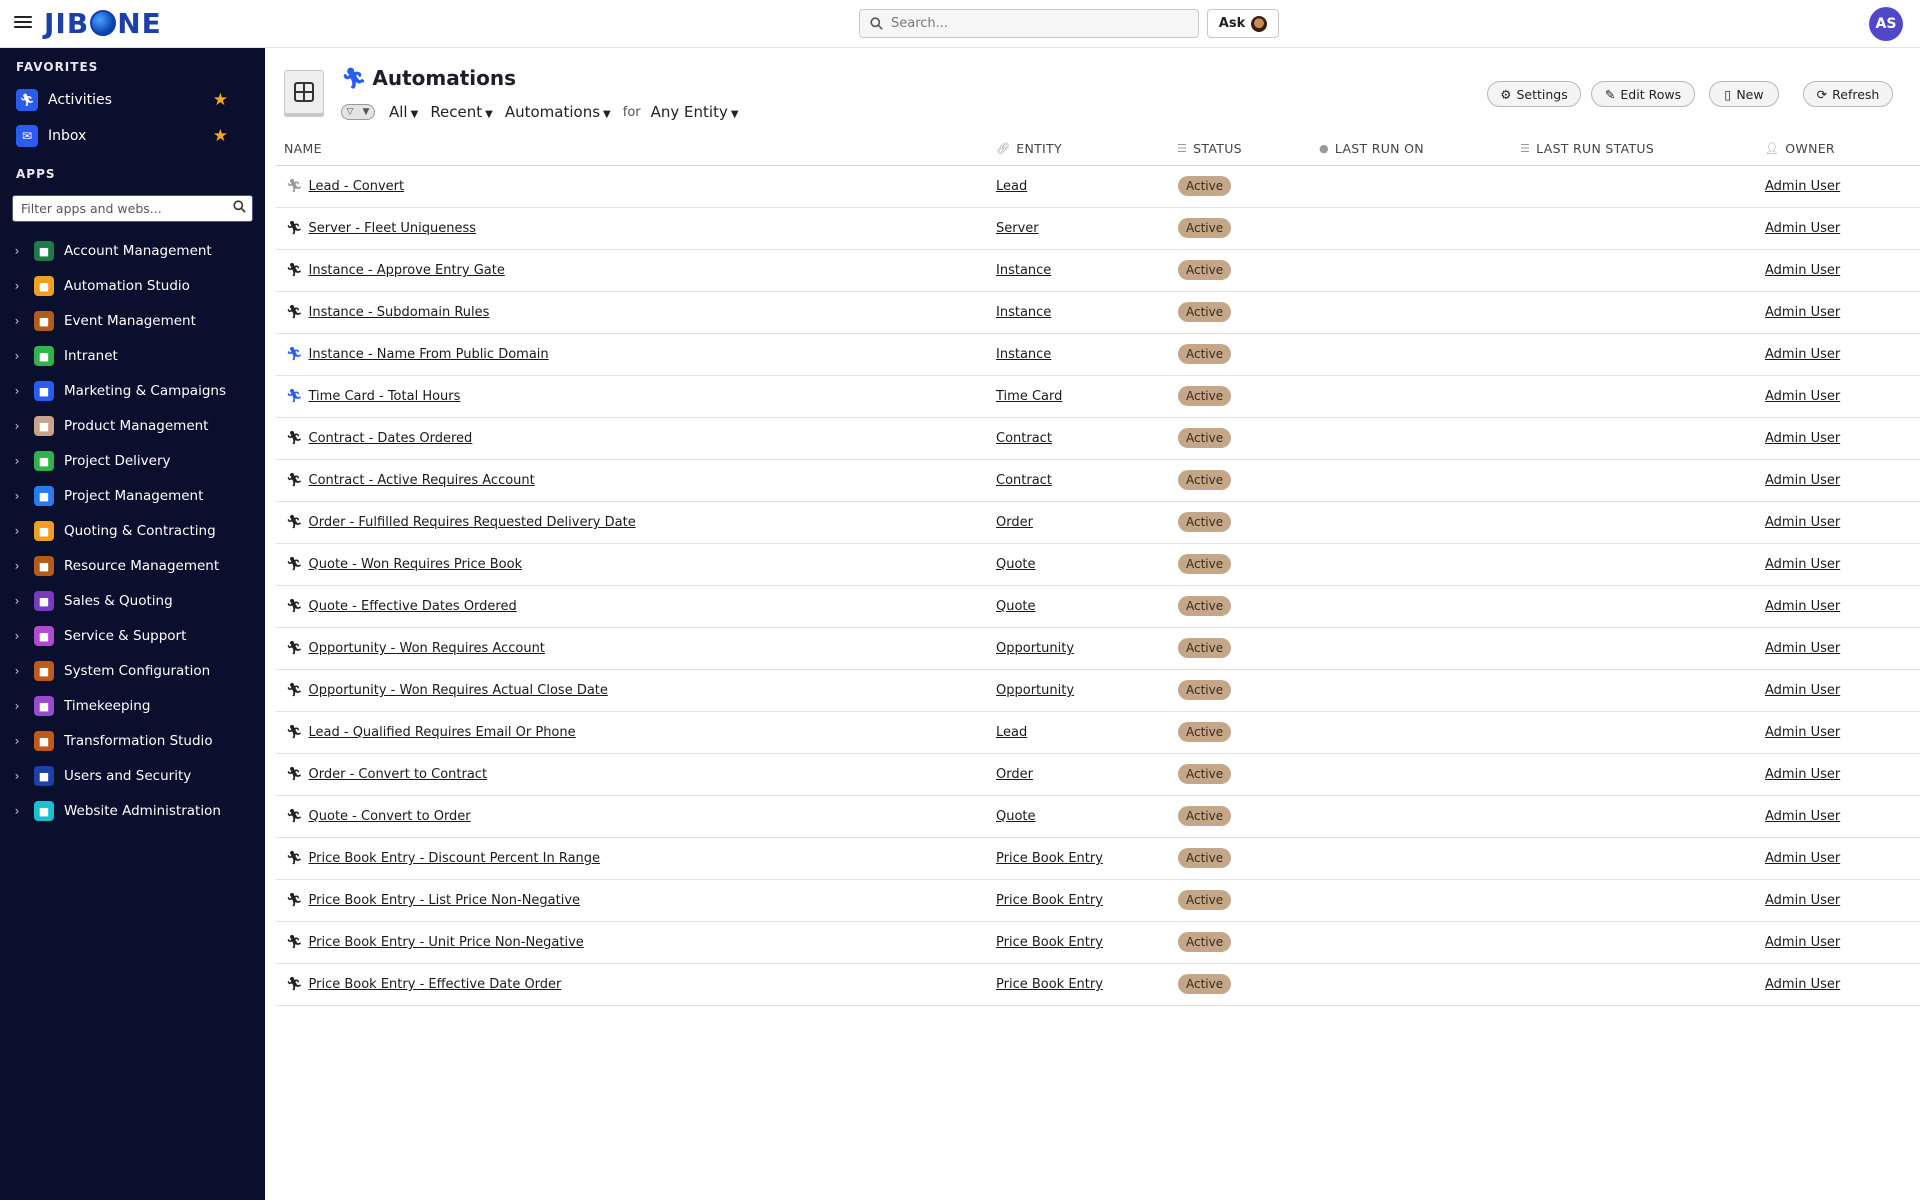 This screenshot has width=1920, height=1200. Describe the element at coordinates (1209, 148) in the screenshot. I see `column-header-status: ☰ STATUS` at that location.